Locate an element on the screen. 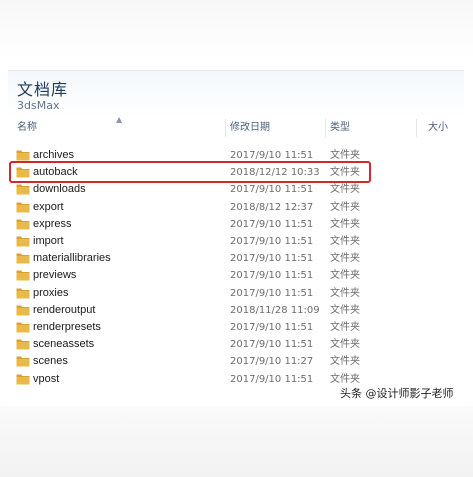 The image size is (473, 477). column-header-name: 名称 is located at coordinates (27, 128).